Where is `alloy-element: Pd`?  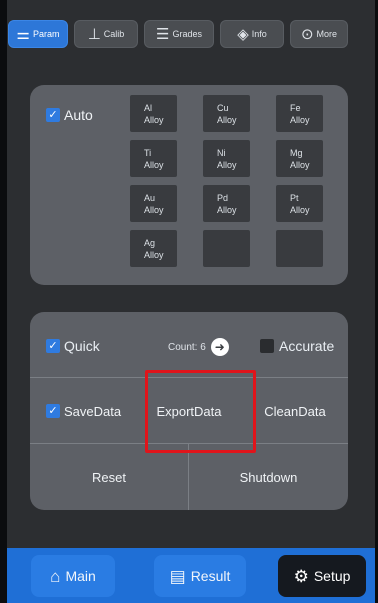 alloy-element: Pd is located at coordinates (223, 197).